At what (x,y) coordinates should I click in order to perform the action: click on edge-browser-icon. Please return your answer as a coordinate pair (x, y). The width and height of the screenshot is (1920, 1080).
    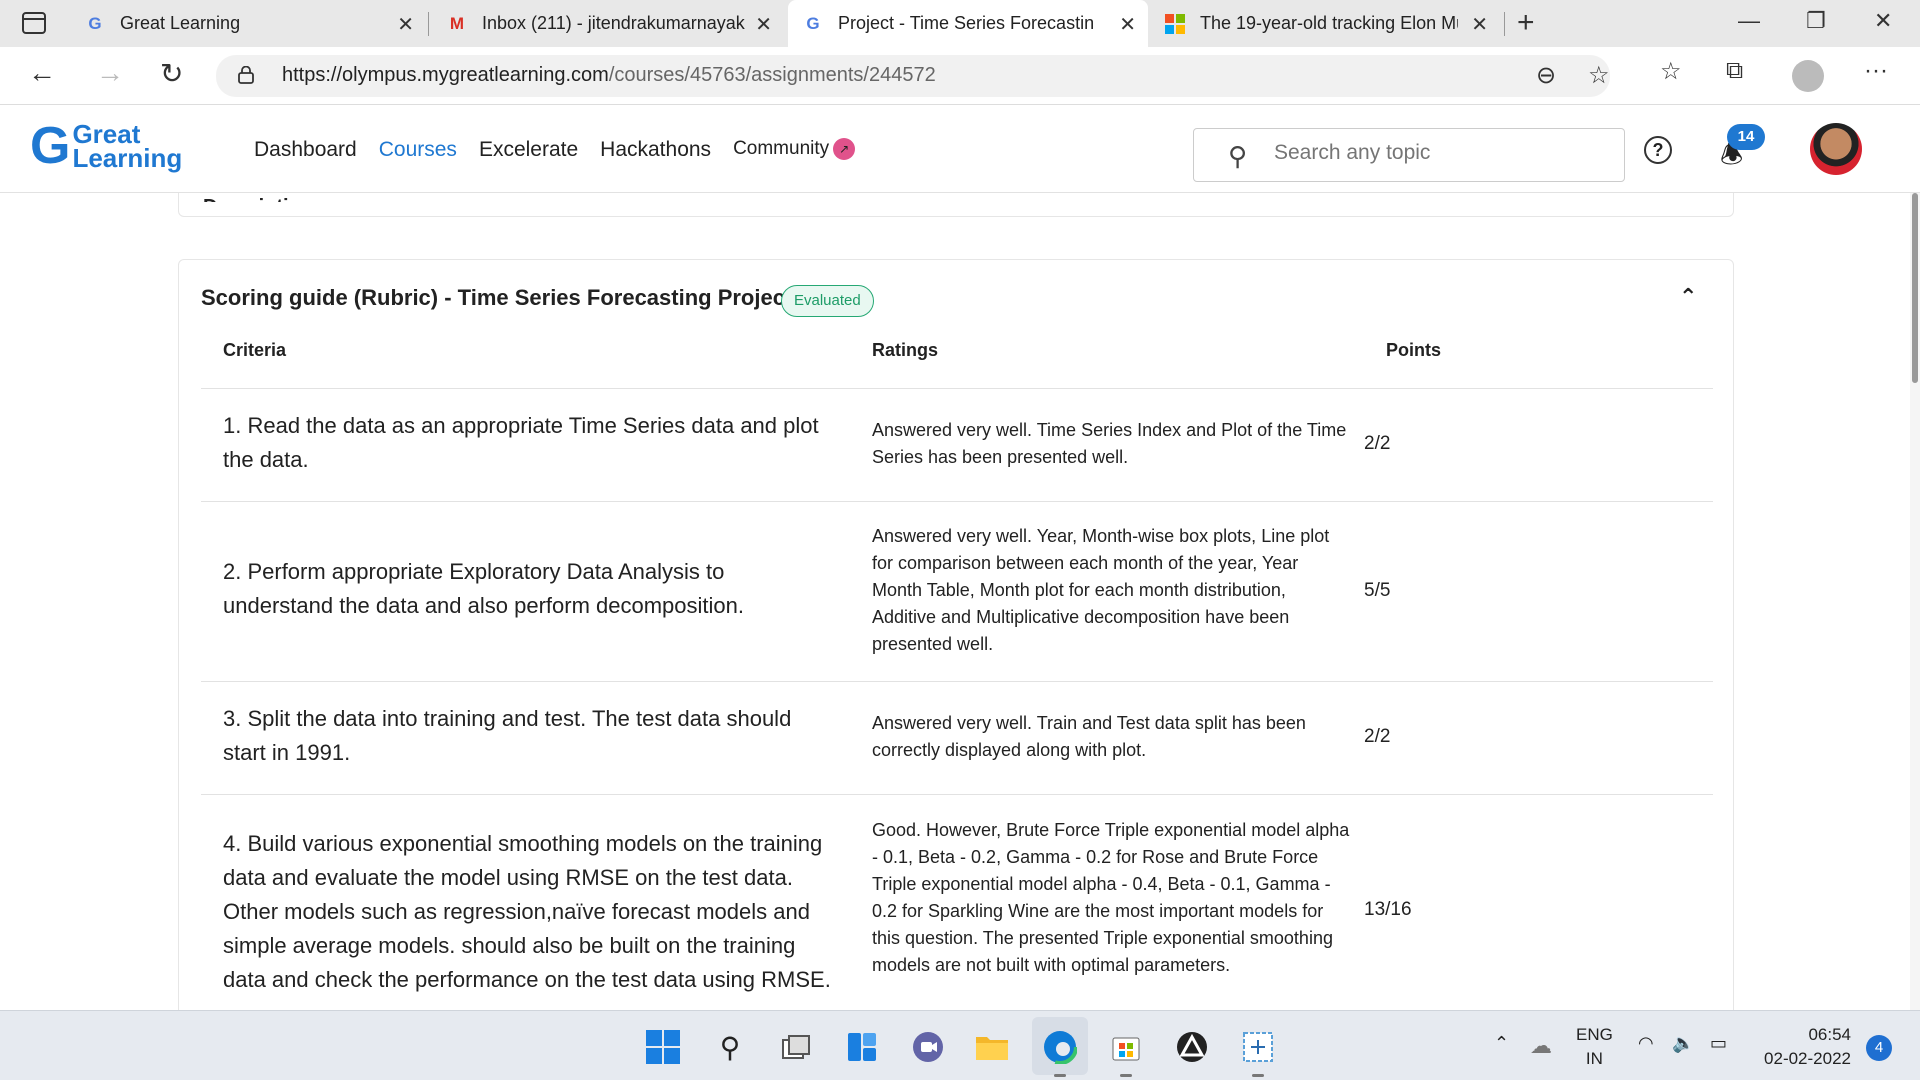
    Looking at the image, I should click on (1060, 1053).